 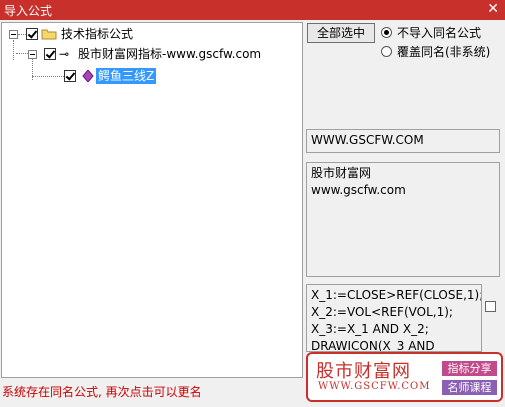 I want to click on folder-icon, so click(x=49, y=34).